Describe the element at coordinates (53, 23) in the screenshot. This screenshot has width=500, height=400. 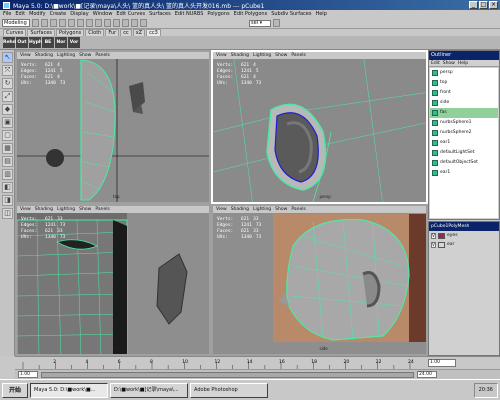
I see `save-scene-button` at that location.